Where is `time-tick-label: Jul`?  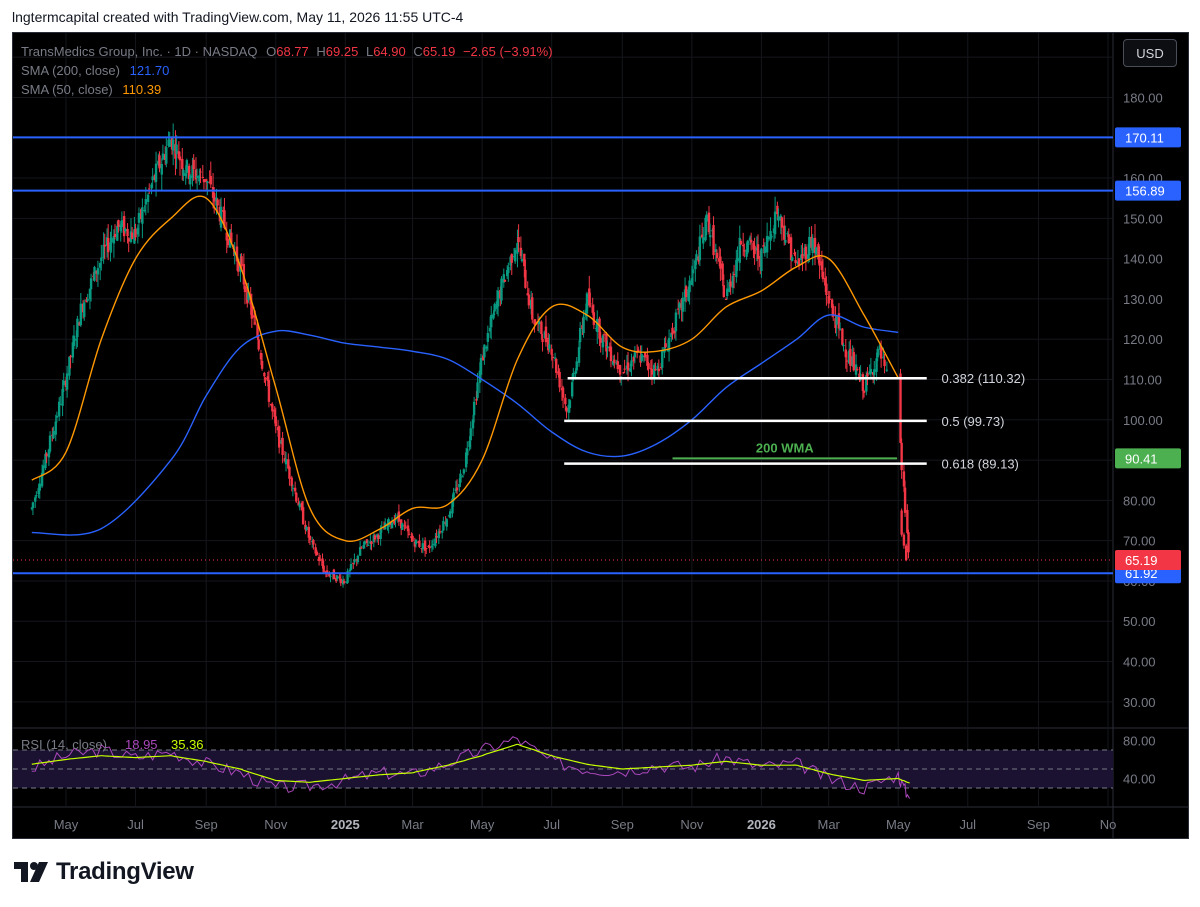 time-tick-label: Jul is located at coordinates (967, 824).